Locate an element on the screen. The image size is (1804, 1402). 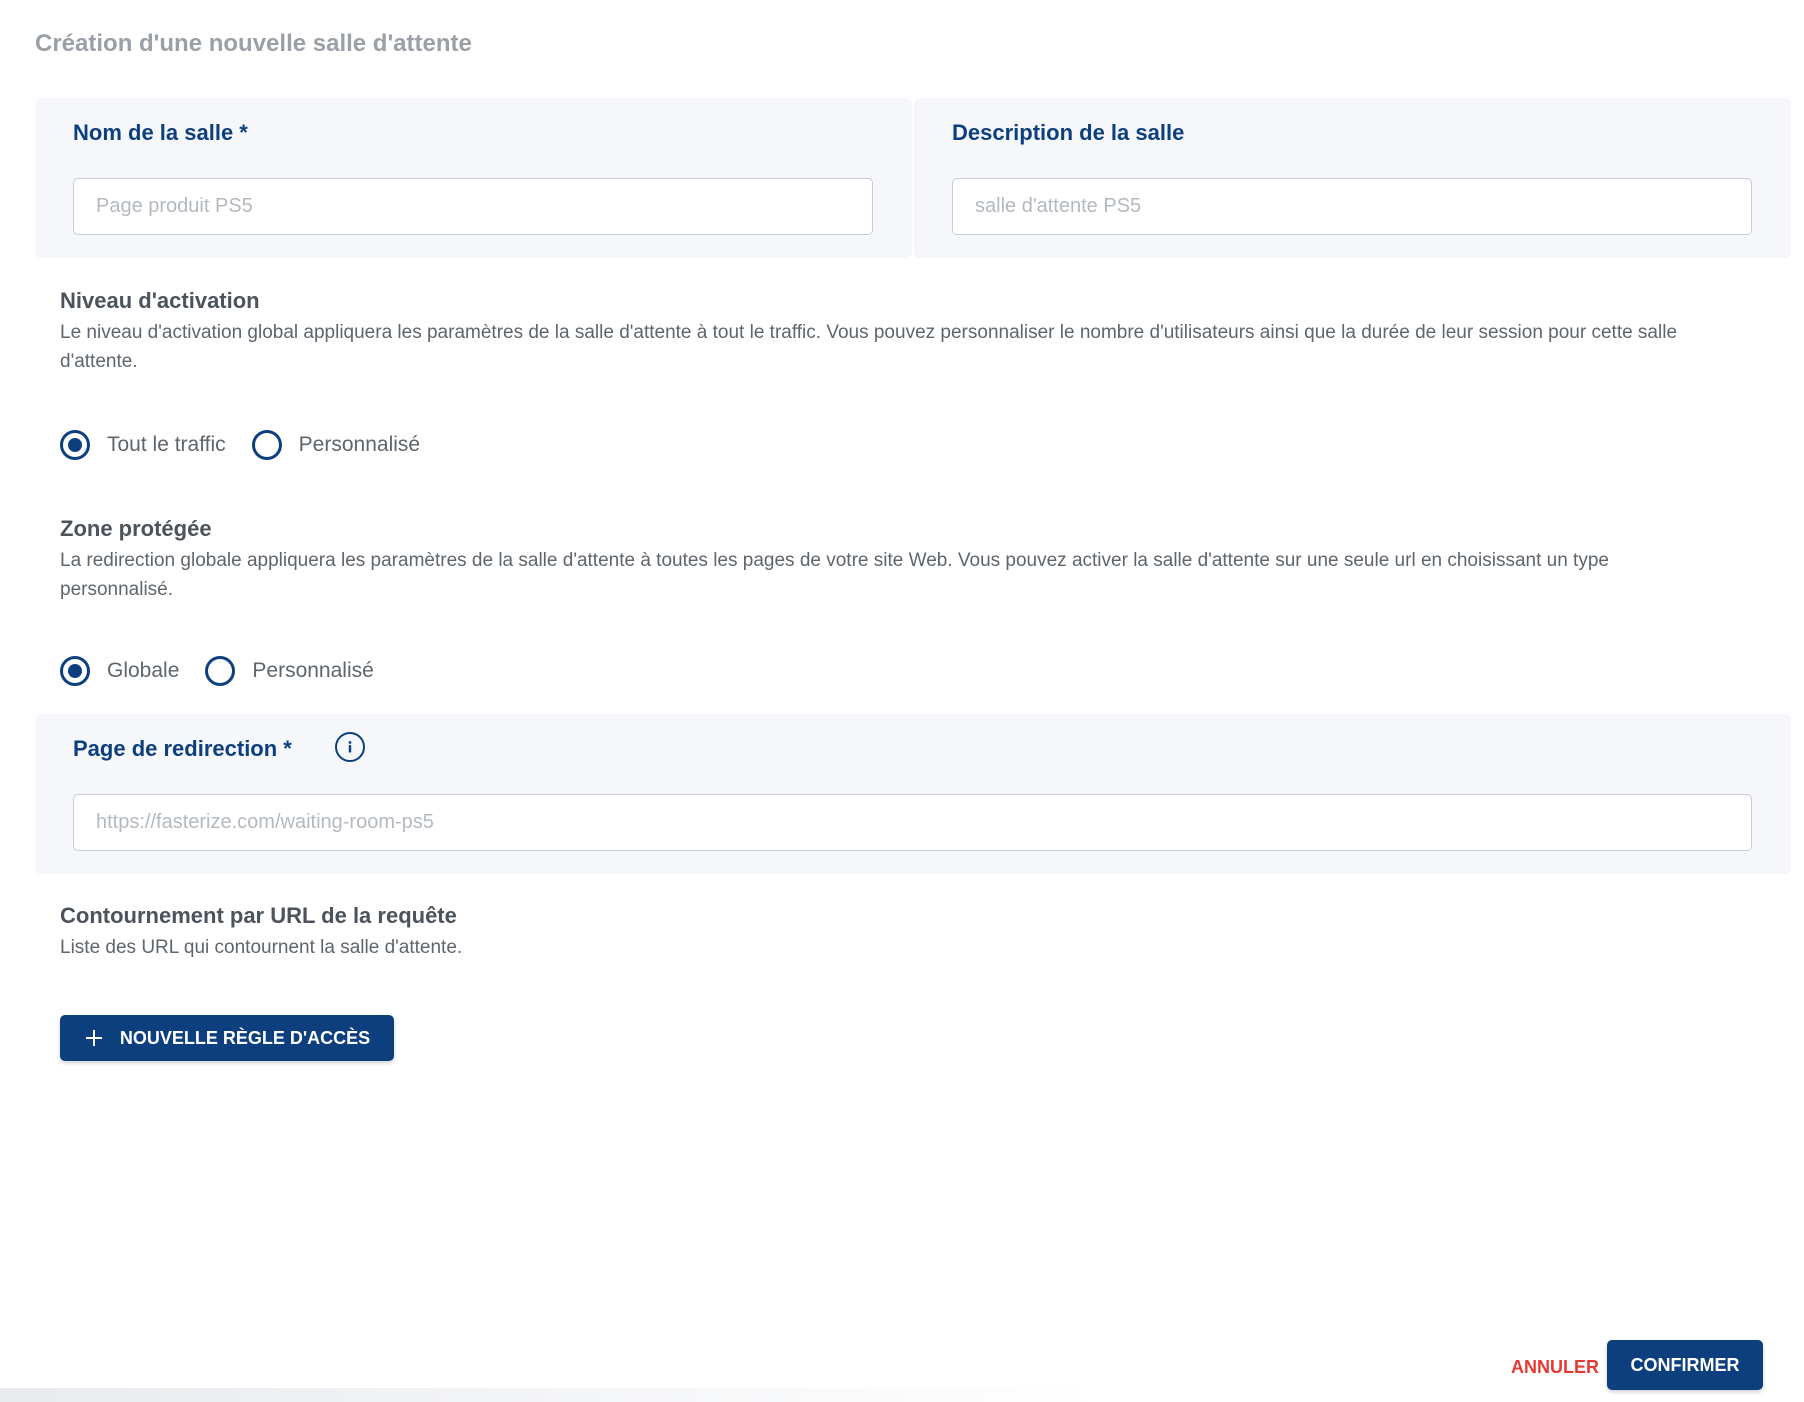
add-access-rule-label: NOUVELLE RÈGLE D'ACCÈS is located at coordinates (245, 1037).